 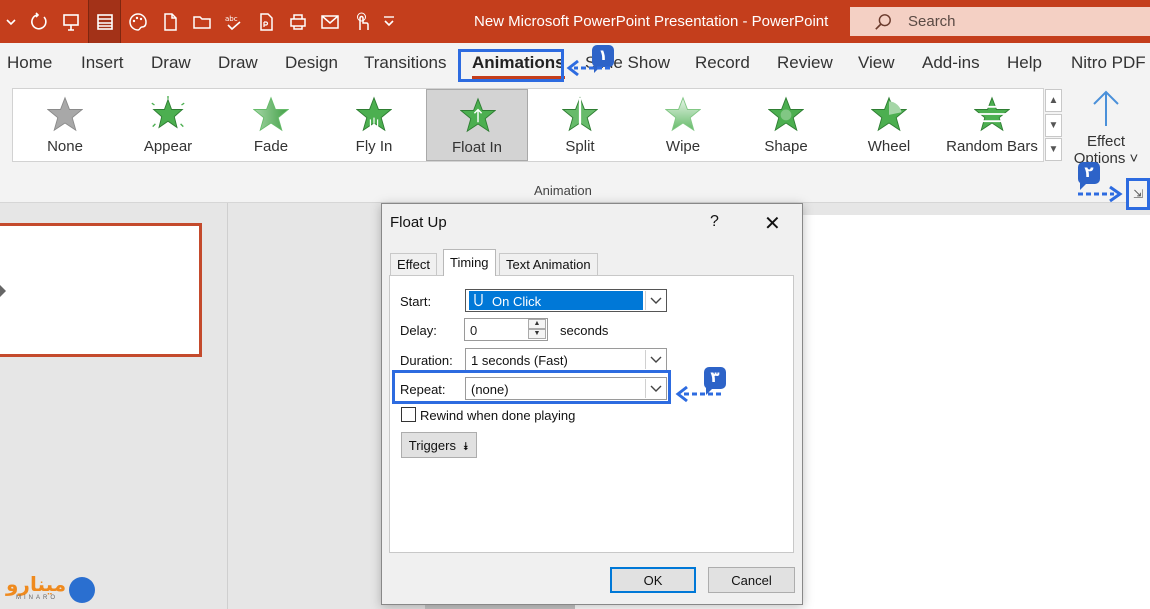 What do you see at coordinates (580, 114) in the screenshot?
I see `star-split-icon` at bounding box center [580, 114].